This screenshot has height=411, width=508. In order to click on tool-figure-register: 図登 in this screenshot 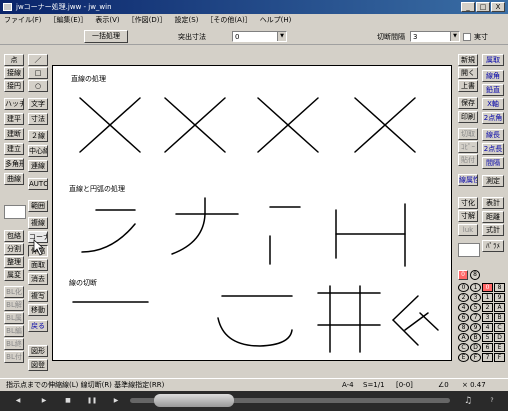, I will do `click(38, 365)`.